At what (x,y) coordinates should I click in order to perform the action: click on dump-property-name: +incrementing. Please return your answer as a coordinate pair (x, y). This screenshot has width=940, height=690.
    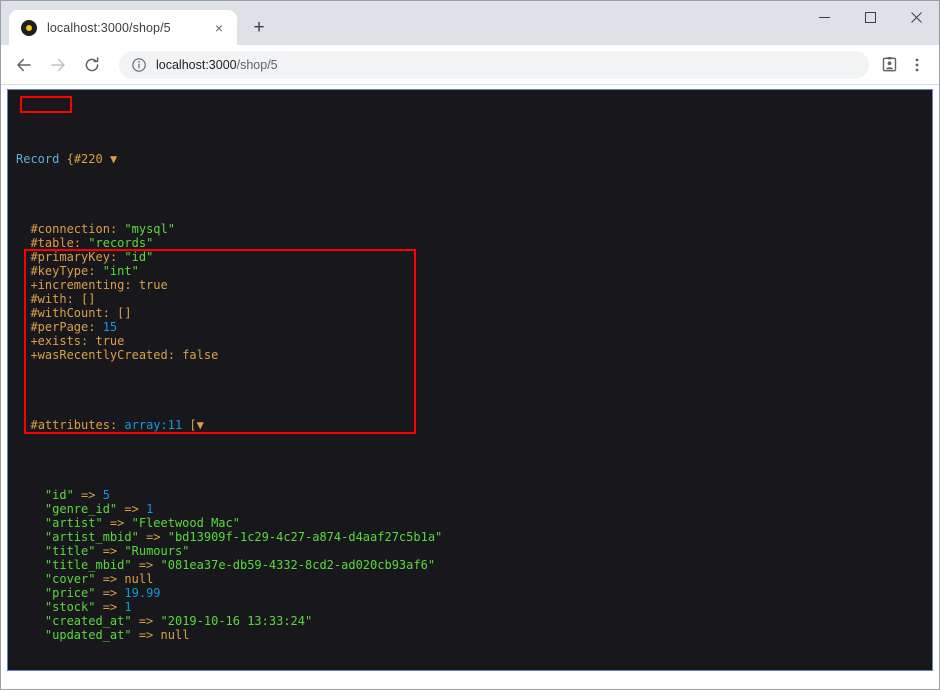
    Looking at the image, I should click on (77, 285).